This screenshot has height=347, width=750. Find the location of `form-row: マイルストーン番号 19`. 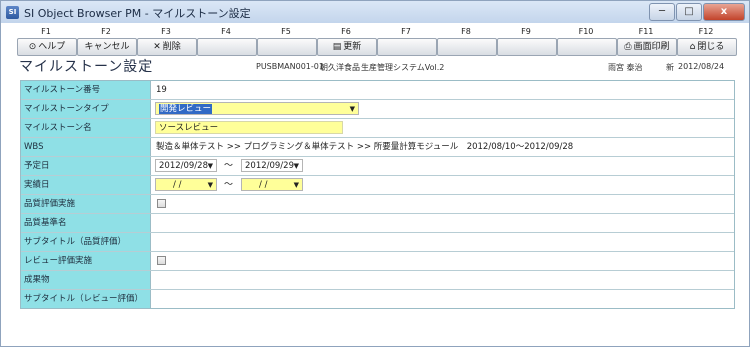

form-row: マイルストーン番号 19 is located at coordinates (377, 90).